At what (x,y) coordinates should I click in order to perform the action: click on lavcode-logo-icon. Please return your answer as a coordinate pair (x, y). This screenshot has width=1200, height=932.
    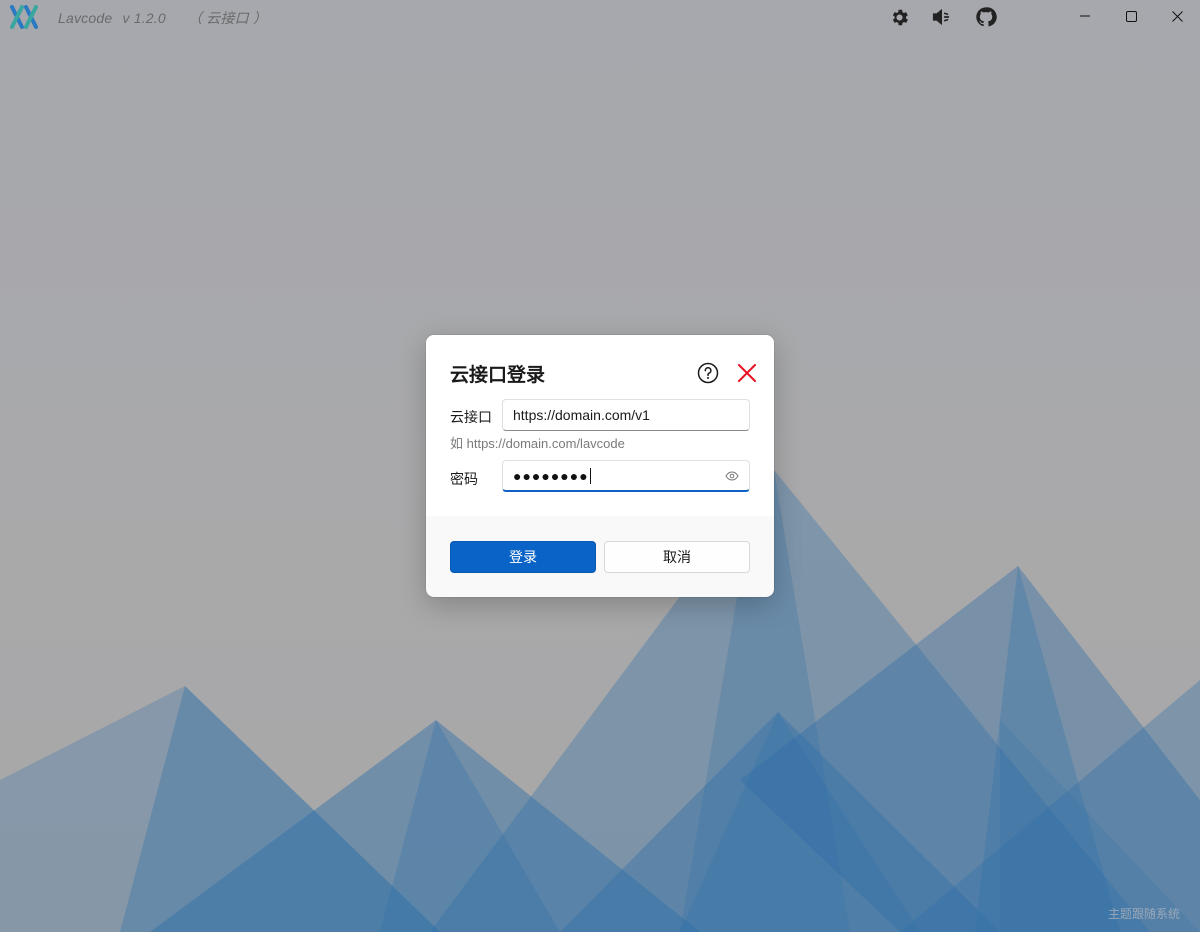
    Looking at the image, I should click on (24, 17).